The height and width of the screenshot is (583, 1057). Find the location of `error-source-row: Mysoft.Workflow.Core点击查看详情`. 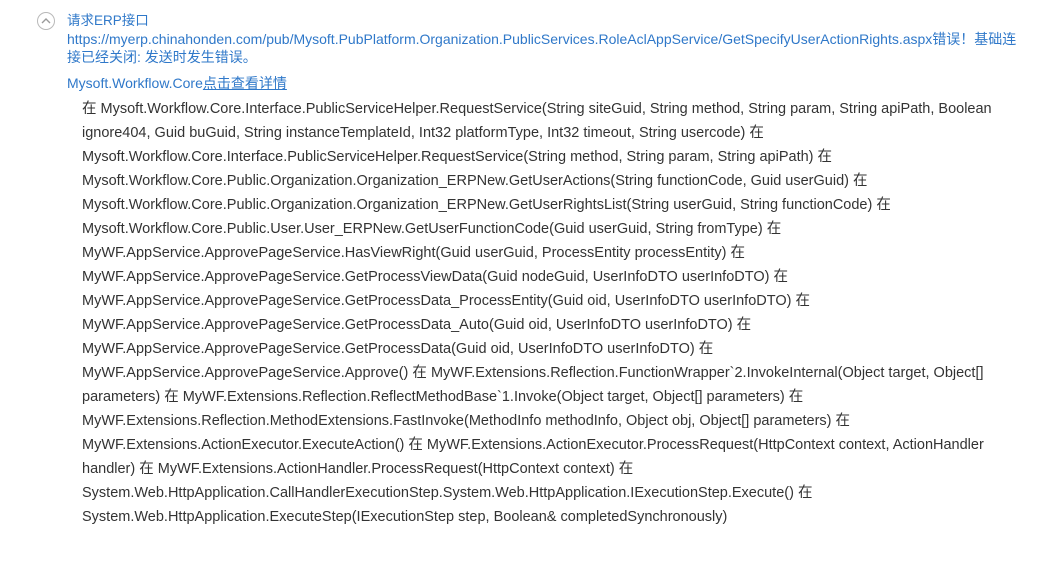

error-source-row: Mysoft.Workflow.Core点击查看详情 is located at coordinates (177, 83).